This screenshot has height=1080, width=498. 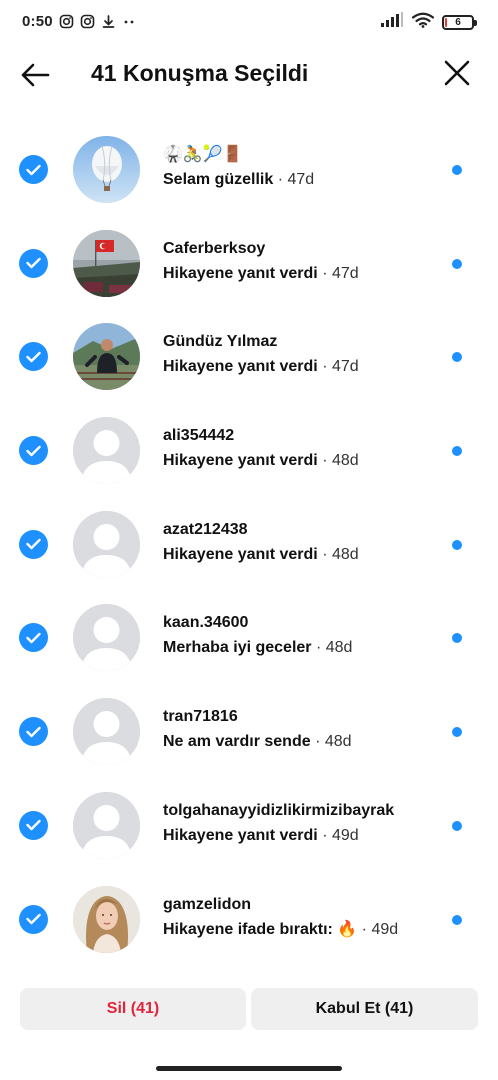 What do you see at coordinates (279, 810) in the screenshot?
I see `conversation-name: tolgahanayyidizlikirmizibayrak` at bounding box center [279, 810].